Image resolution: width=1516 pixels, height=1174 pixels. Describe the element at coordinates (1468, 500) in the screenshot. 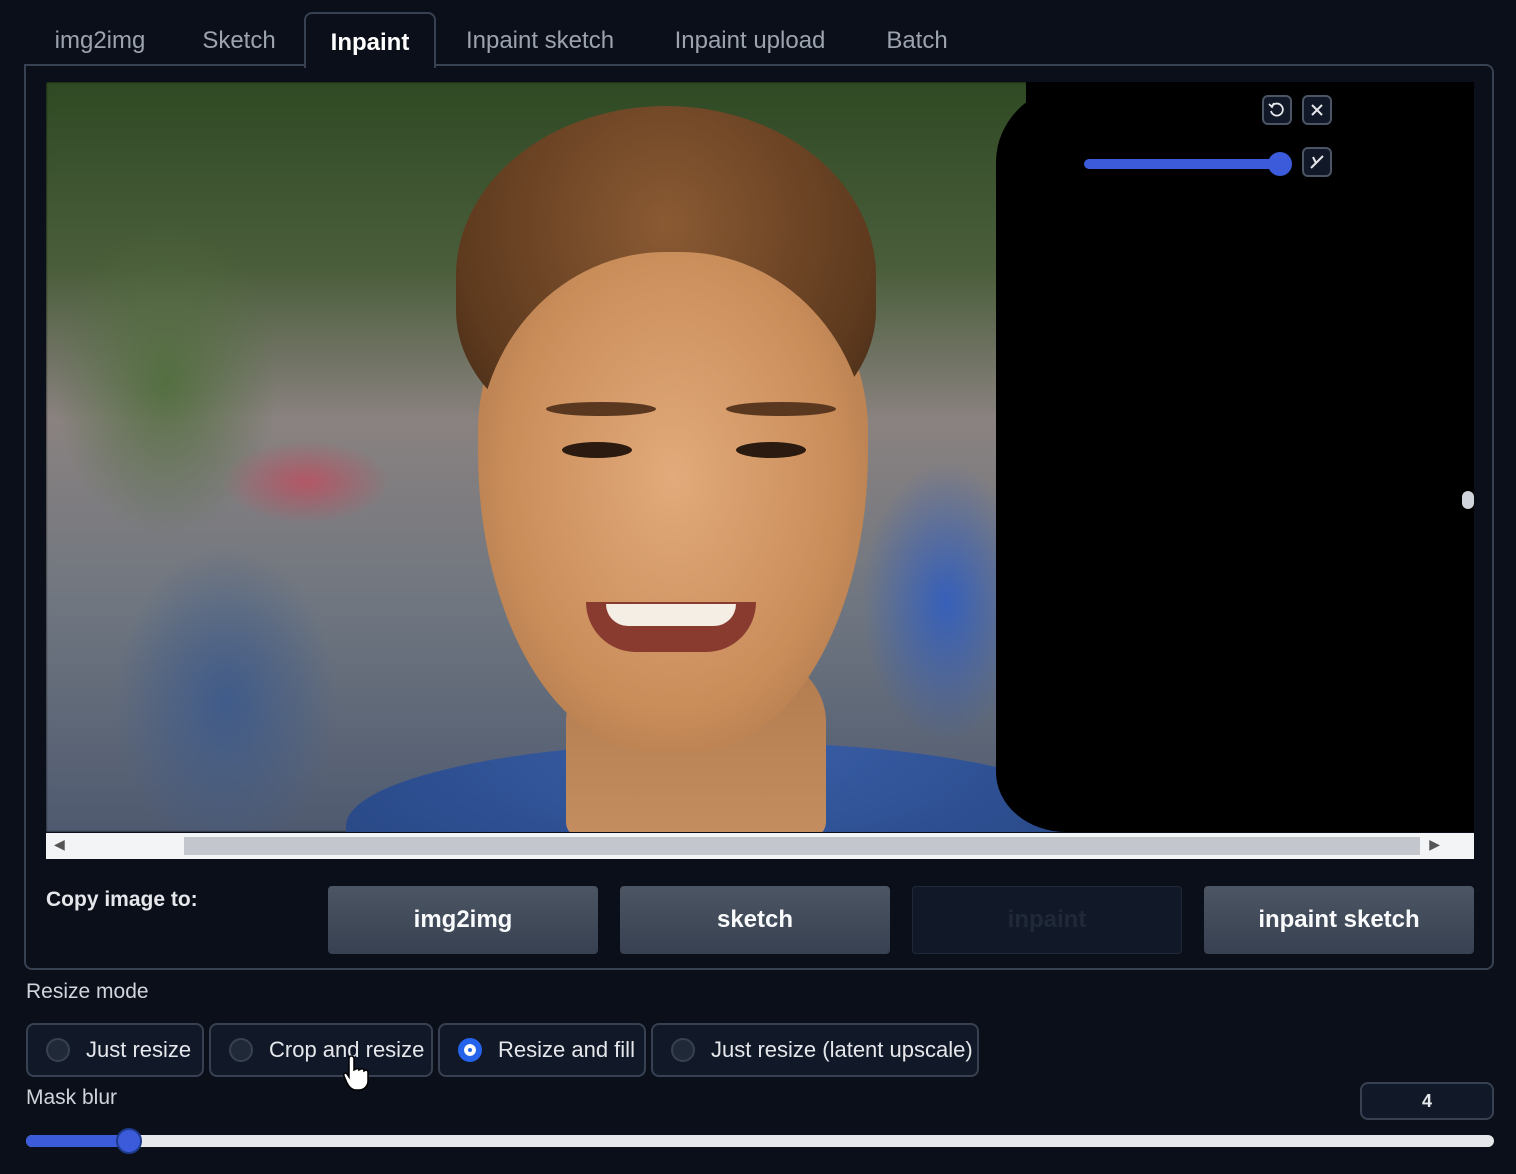

I see `canvas-resize-handle` at that location.